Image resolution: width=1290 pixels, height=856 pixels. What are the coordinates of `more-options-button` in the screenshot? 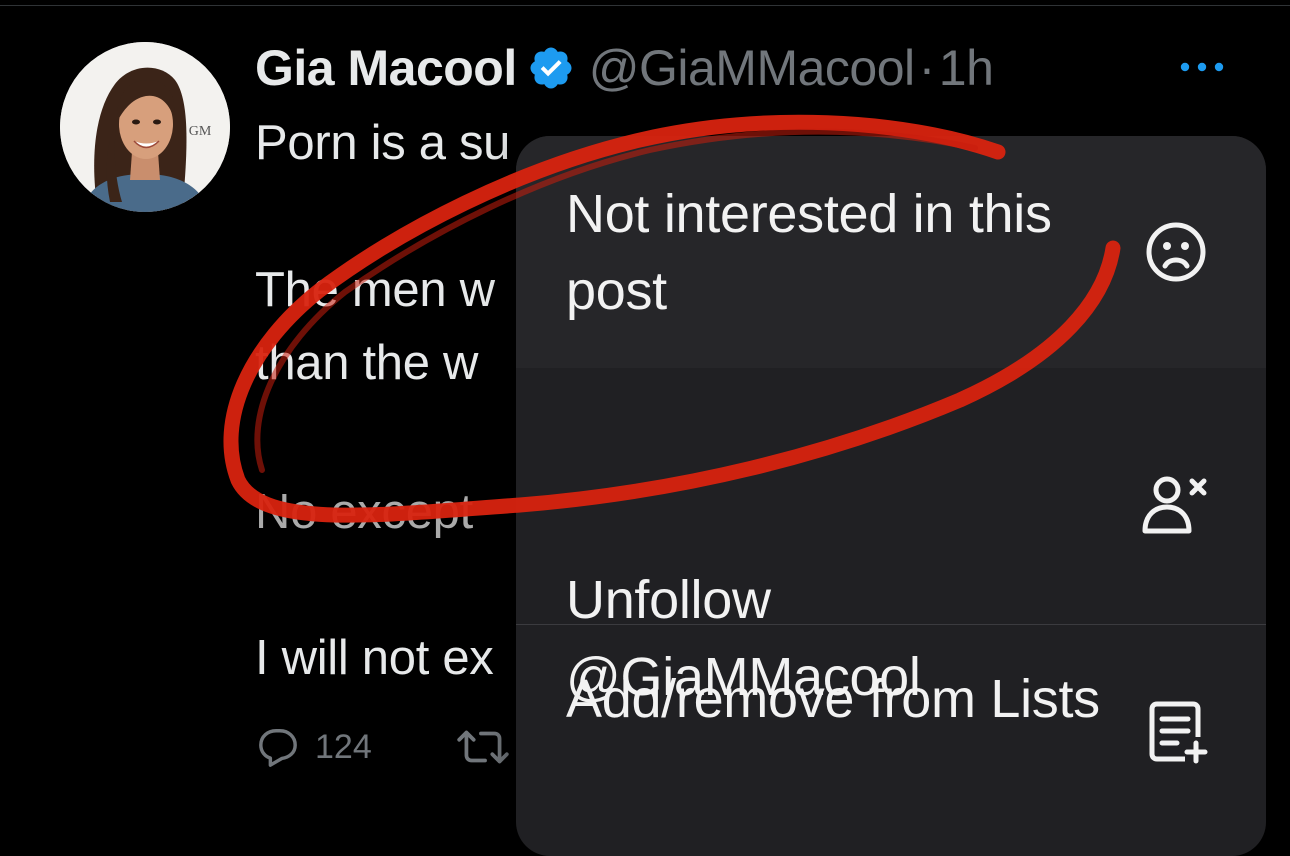 It's located at (1202, 67).